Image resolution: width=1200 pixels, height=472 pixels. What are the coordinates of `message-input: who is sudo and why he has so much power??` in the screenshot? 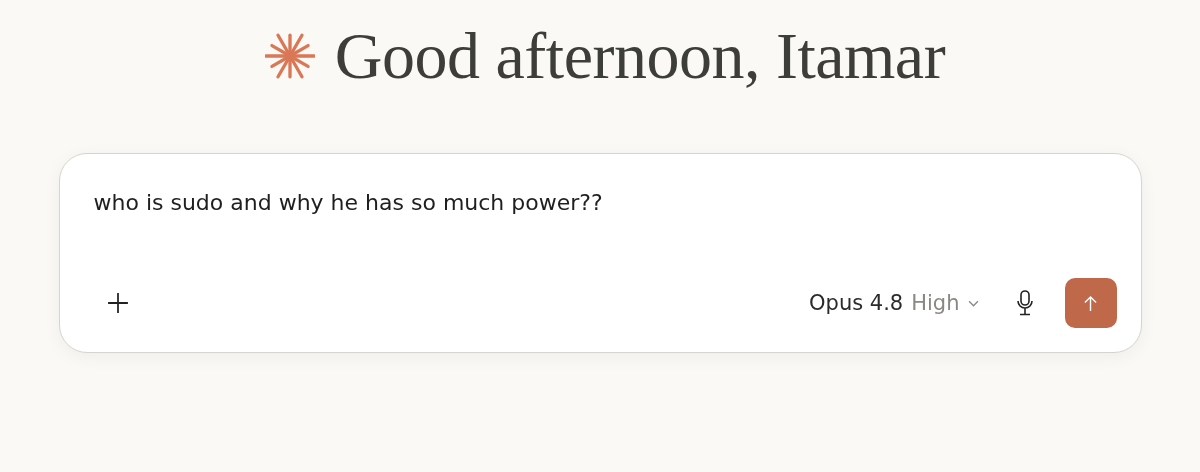 It's located at (605, 202).